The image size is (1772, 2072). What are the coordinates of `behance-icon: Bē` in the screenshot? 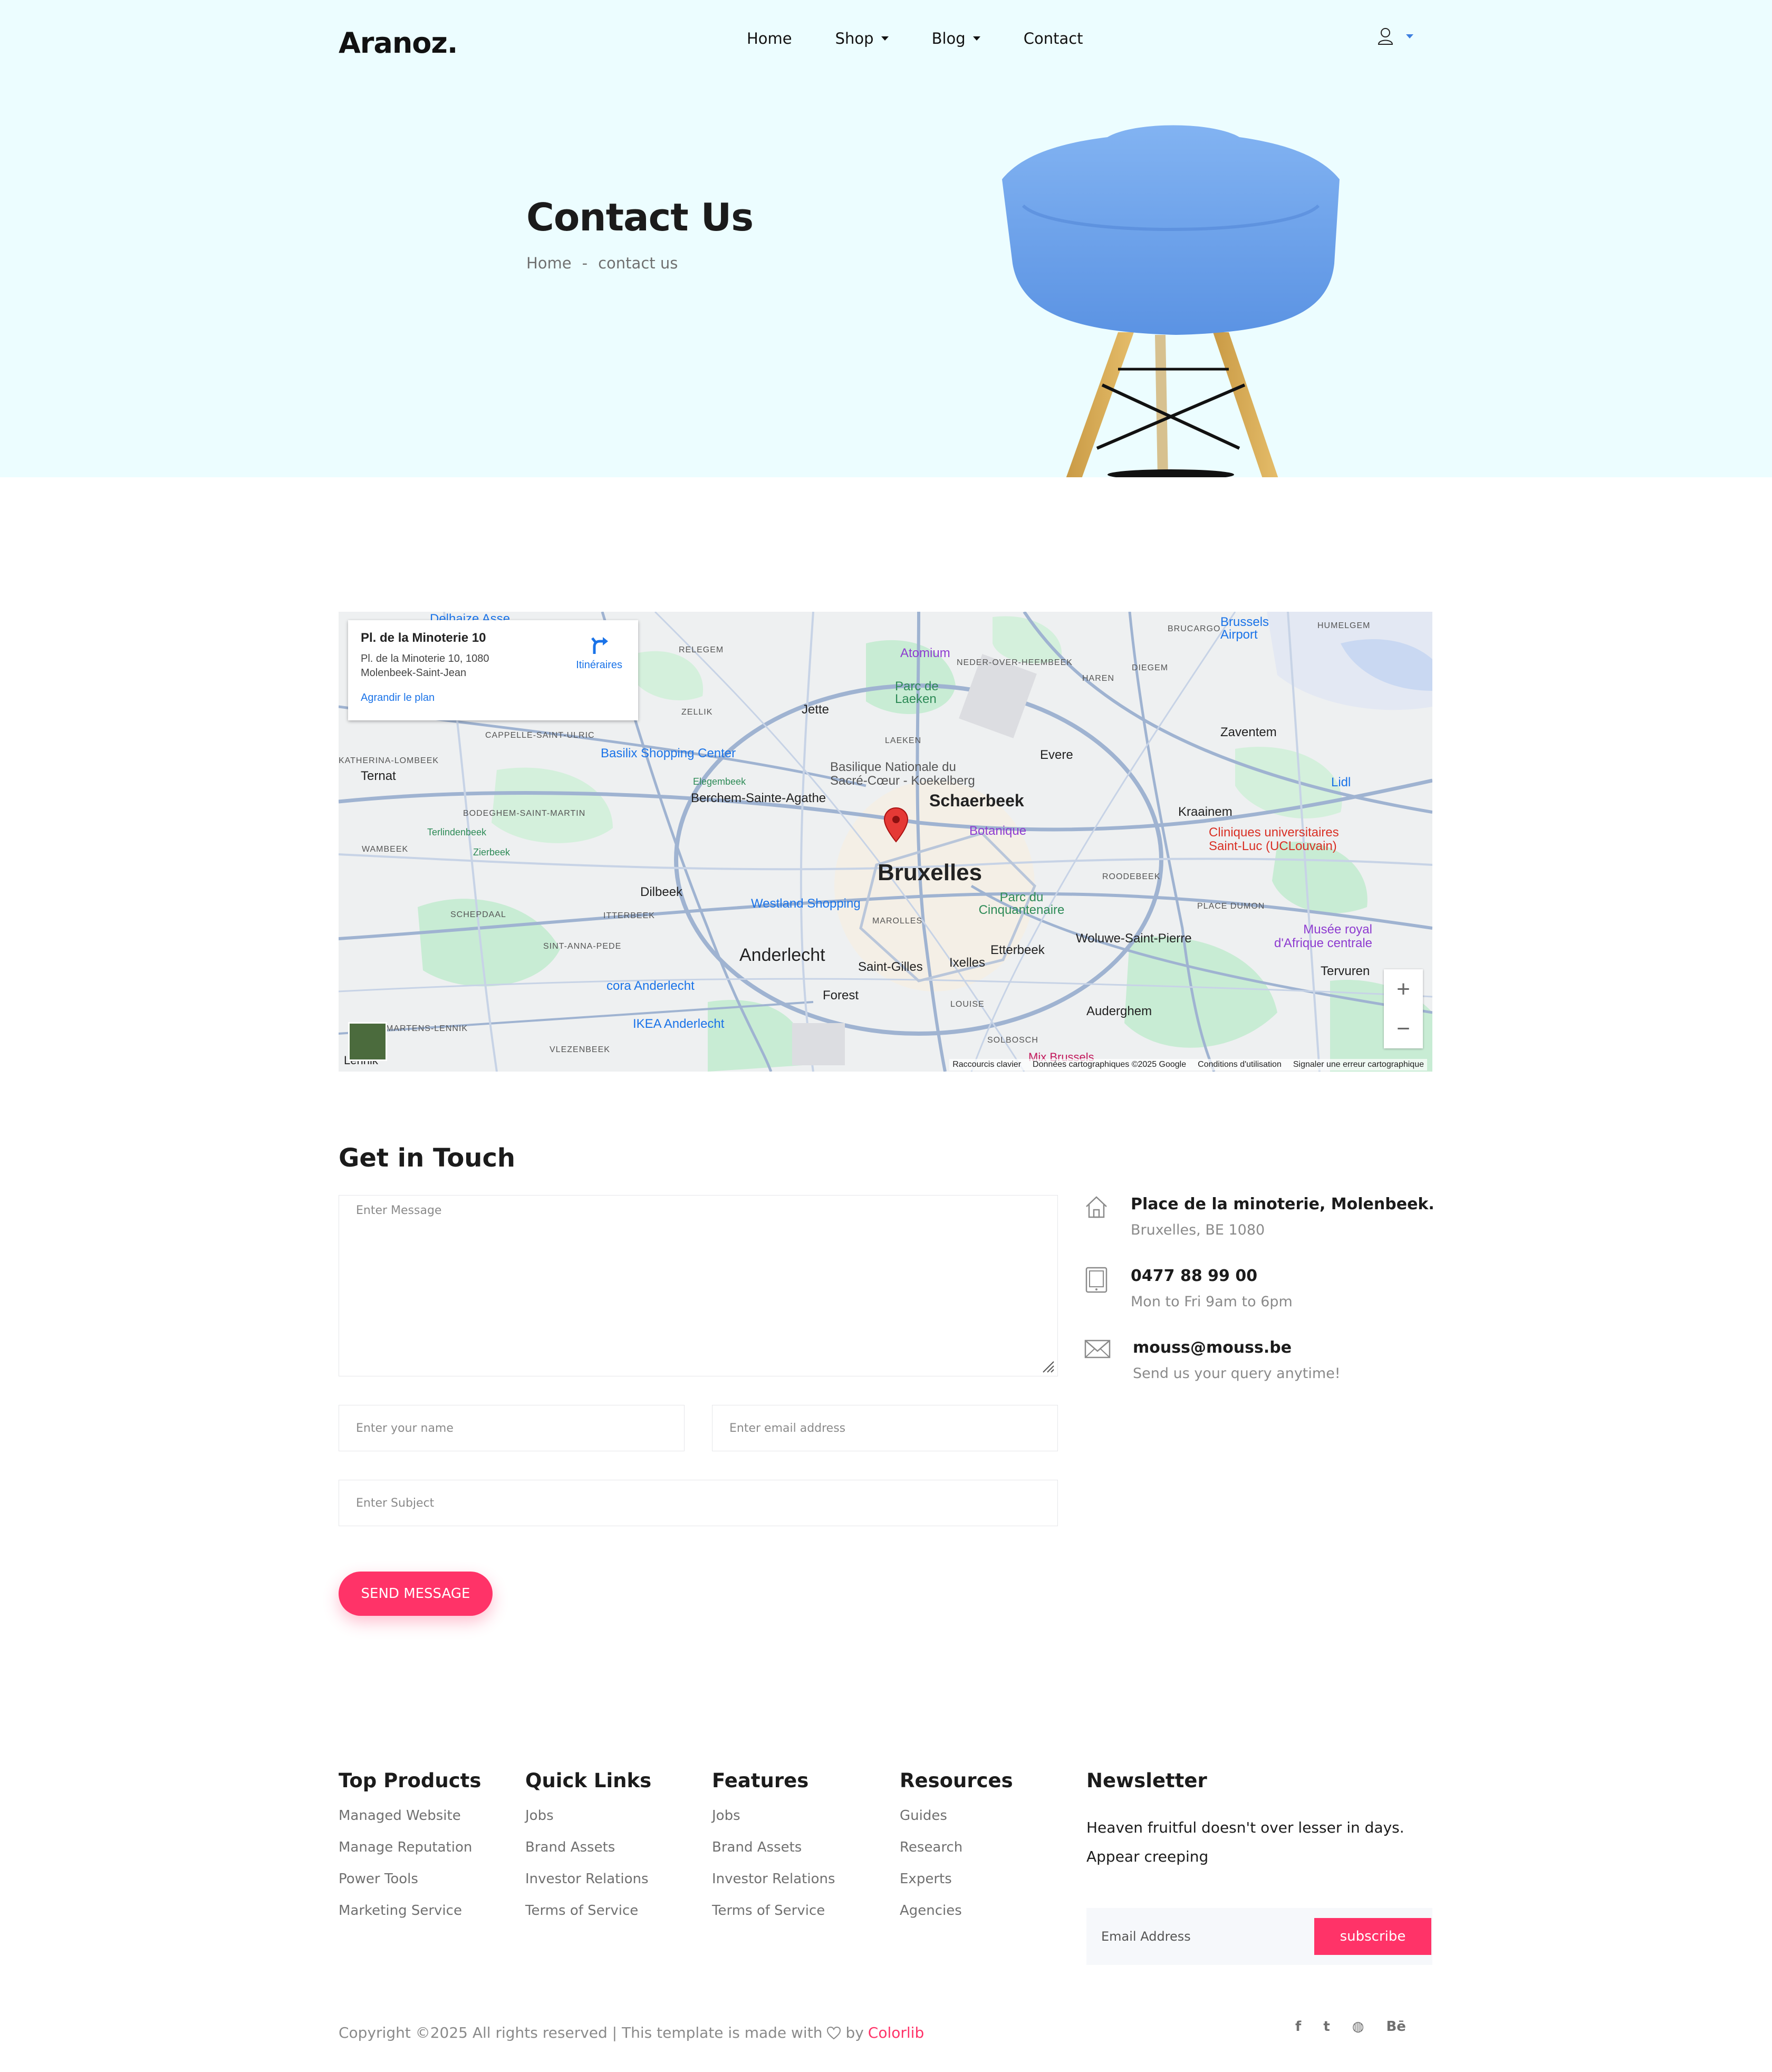 It's located at (1395, 2027).